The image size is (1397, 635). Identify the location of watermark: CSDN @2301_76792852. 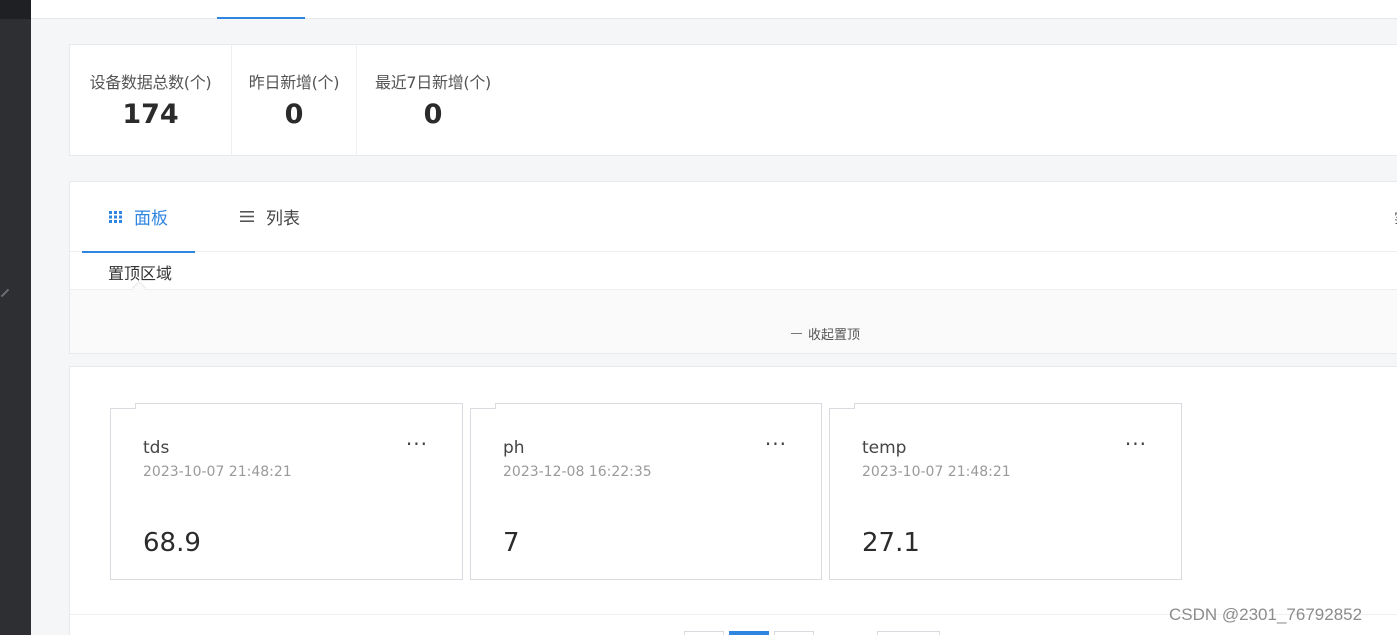
(1266, 614).